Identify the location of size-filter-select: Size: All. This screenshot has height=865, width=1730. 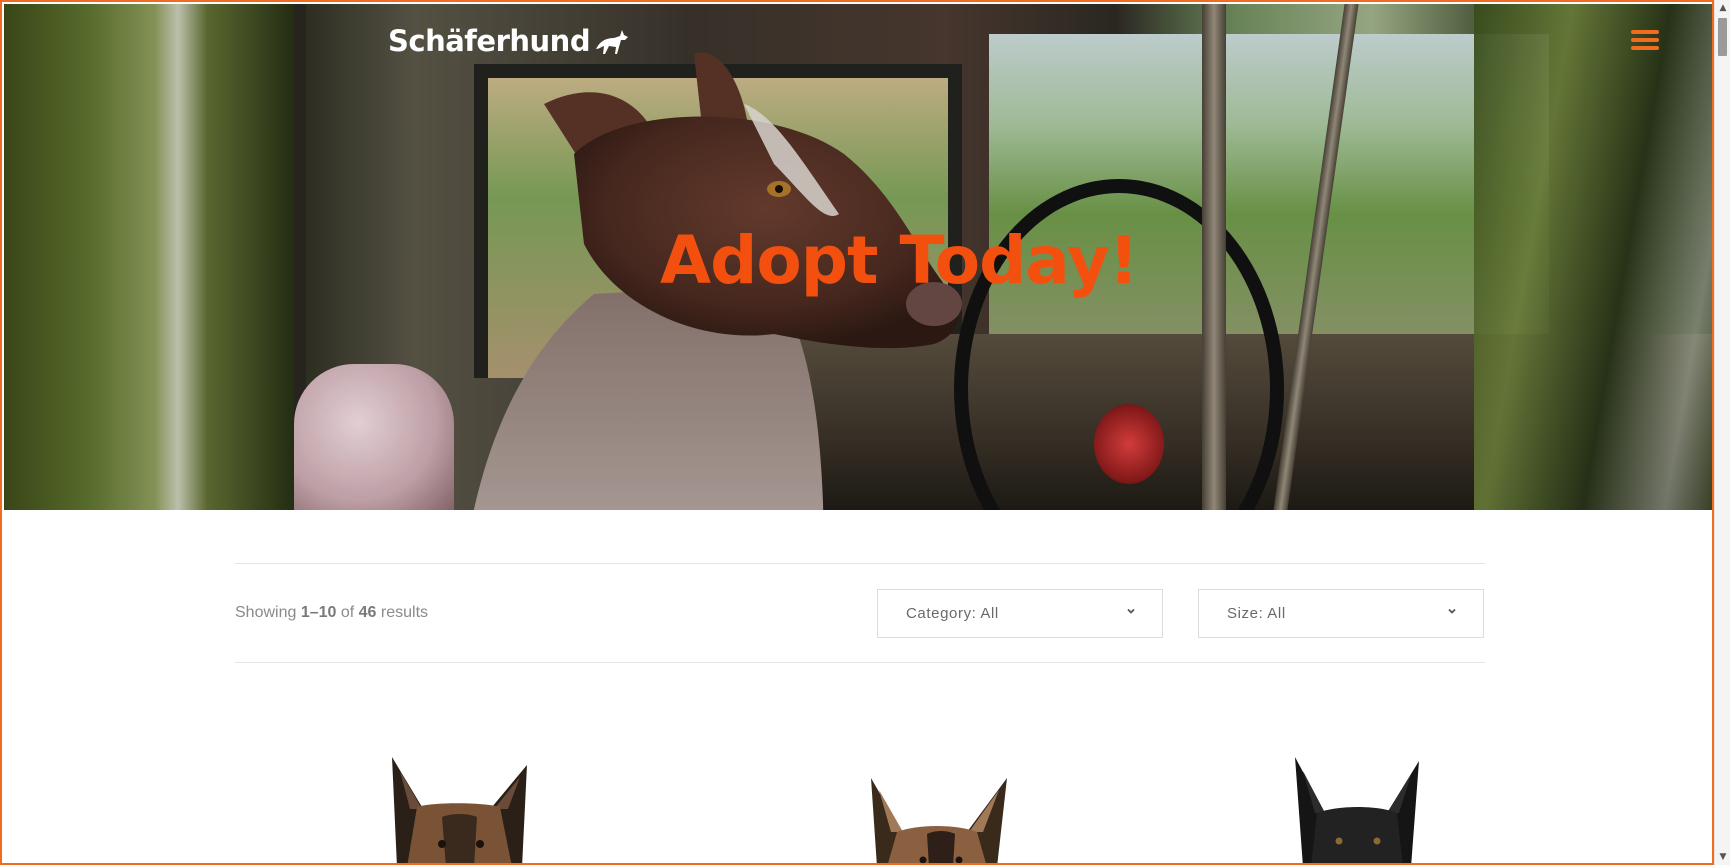
(1341, 613).